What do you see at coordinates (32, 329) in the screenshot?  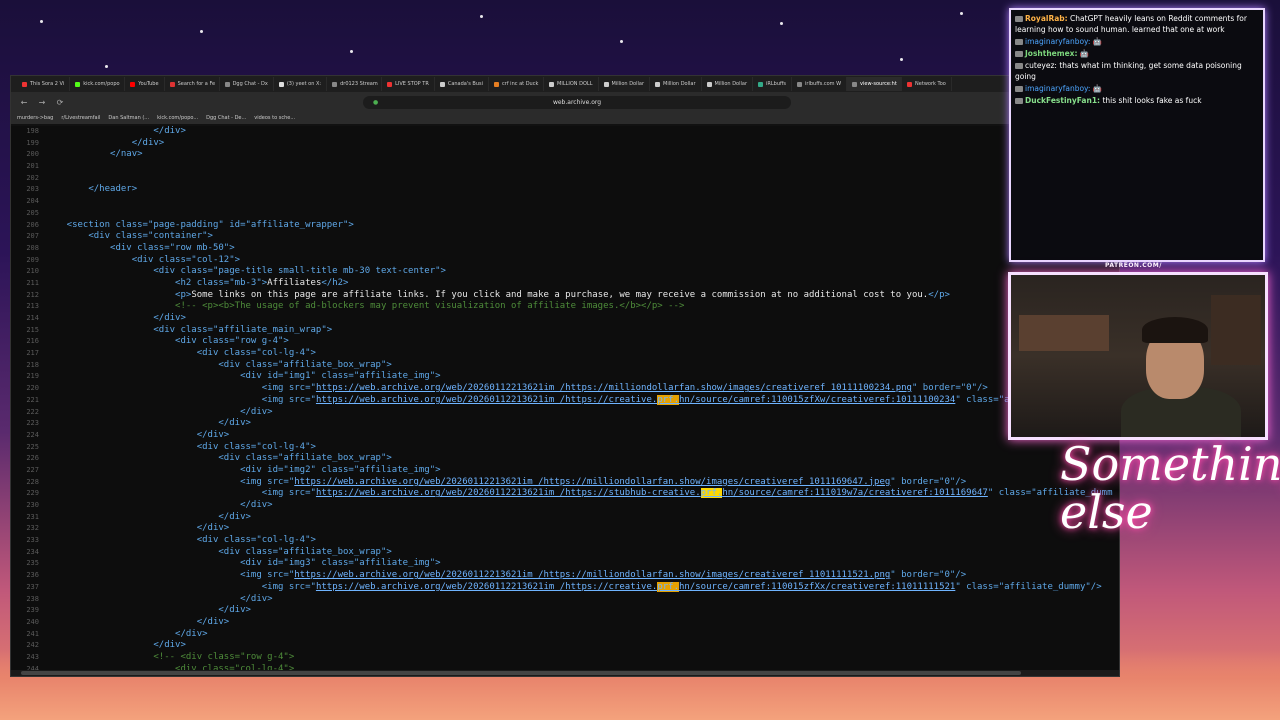 I see `line-number: 215` at bounding box center [32, 329].